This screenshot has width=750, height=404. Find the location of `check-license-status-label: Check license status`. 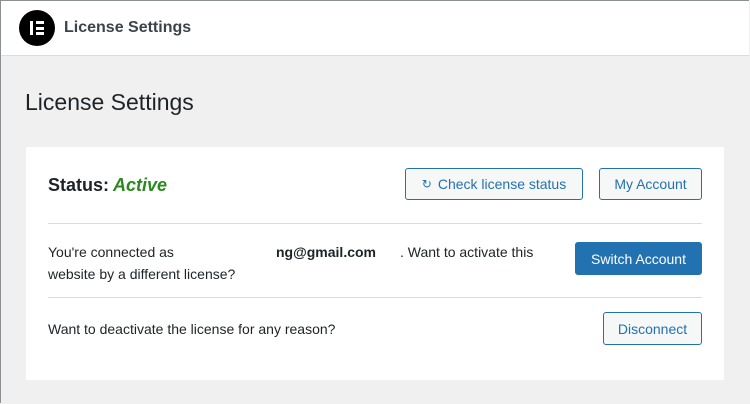

check-license-status-label: Check license status is located at coordinates (502, 184).